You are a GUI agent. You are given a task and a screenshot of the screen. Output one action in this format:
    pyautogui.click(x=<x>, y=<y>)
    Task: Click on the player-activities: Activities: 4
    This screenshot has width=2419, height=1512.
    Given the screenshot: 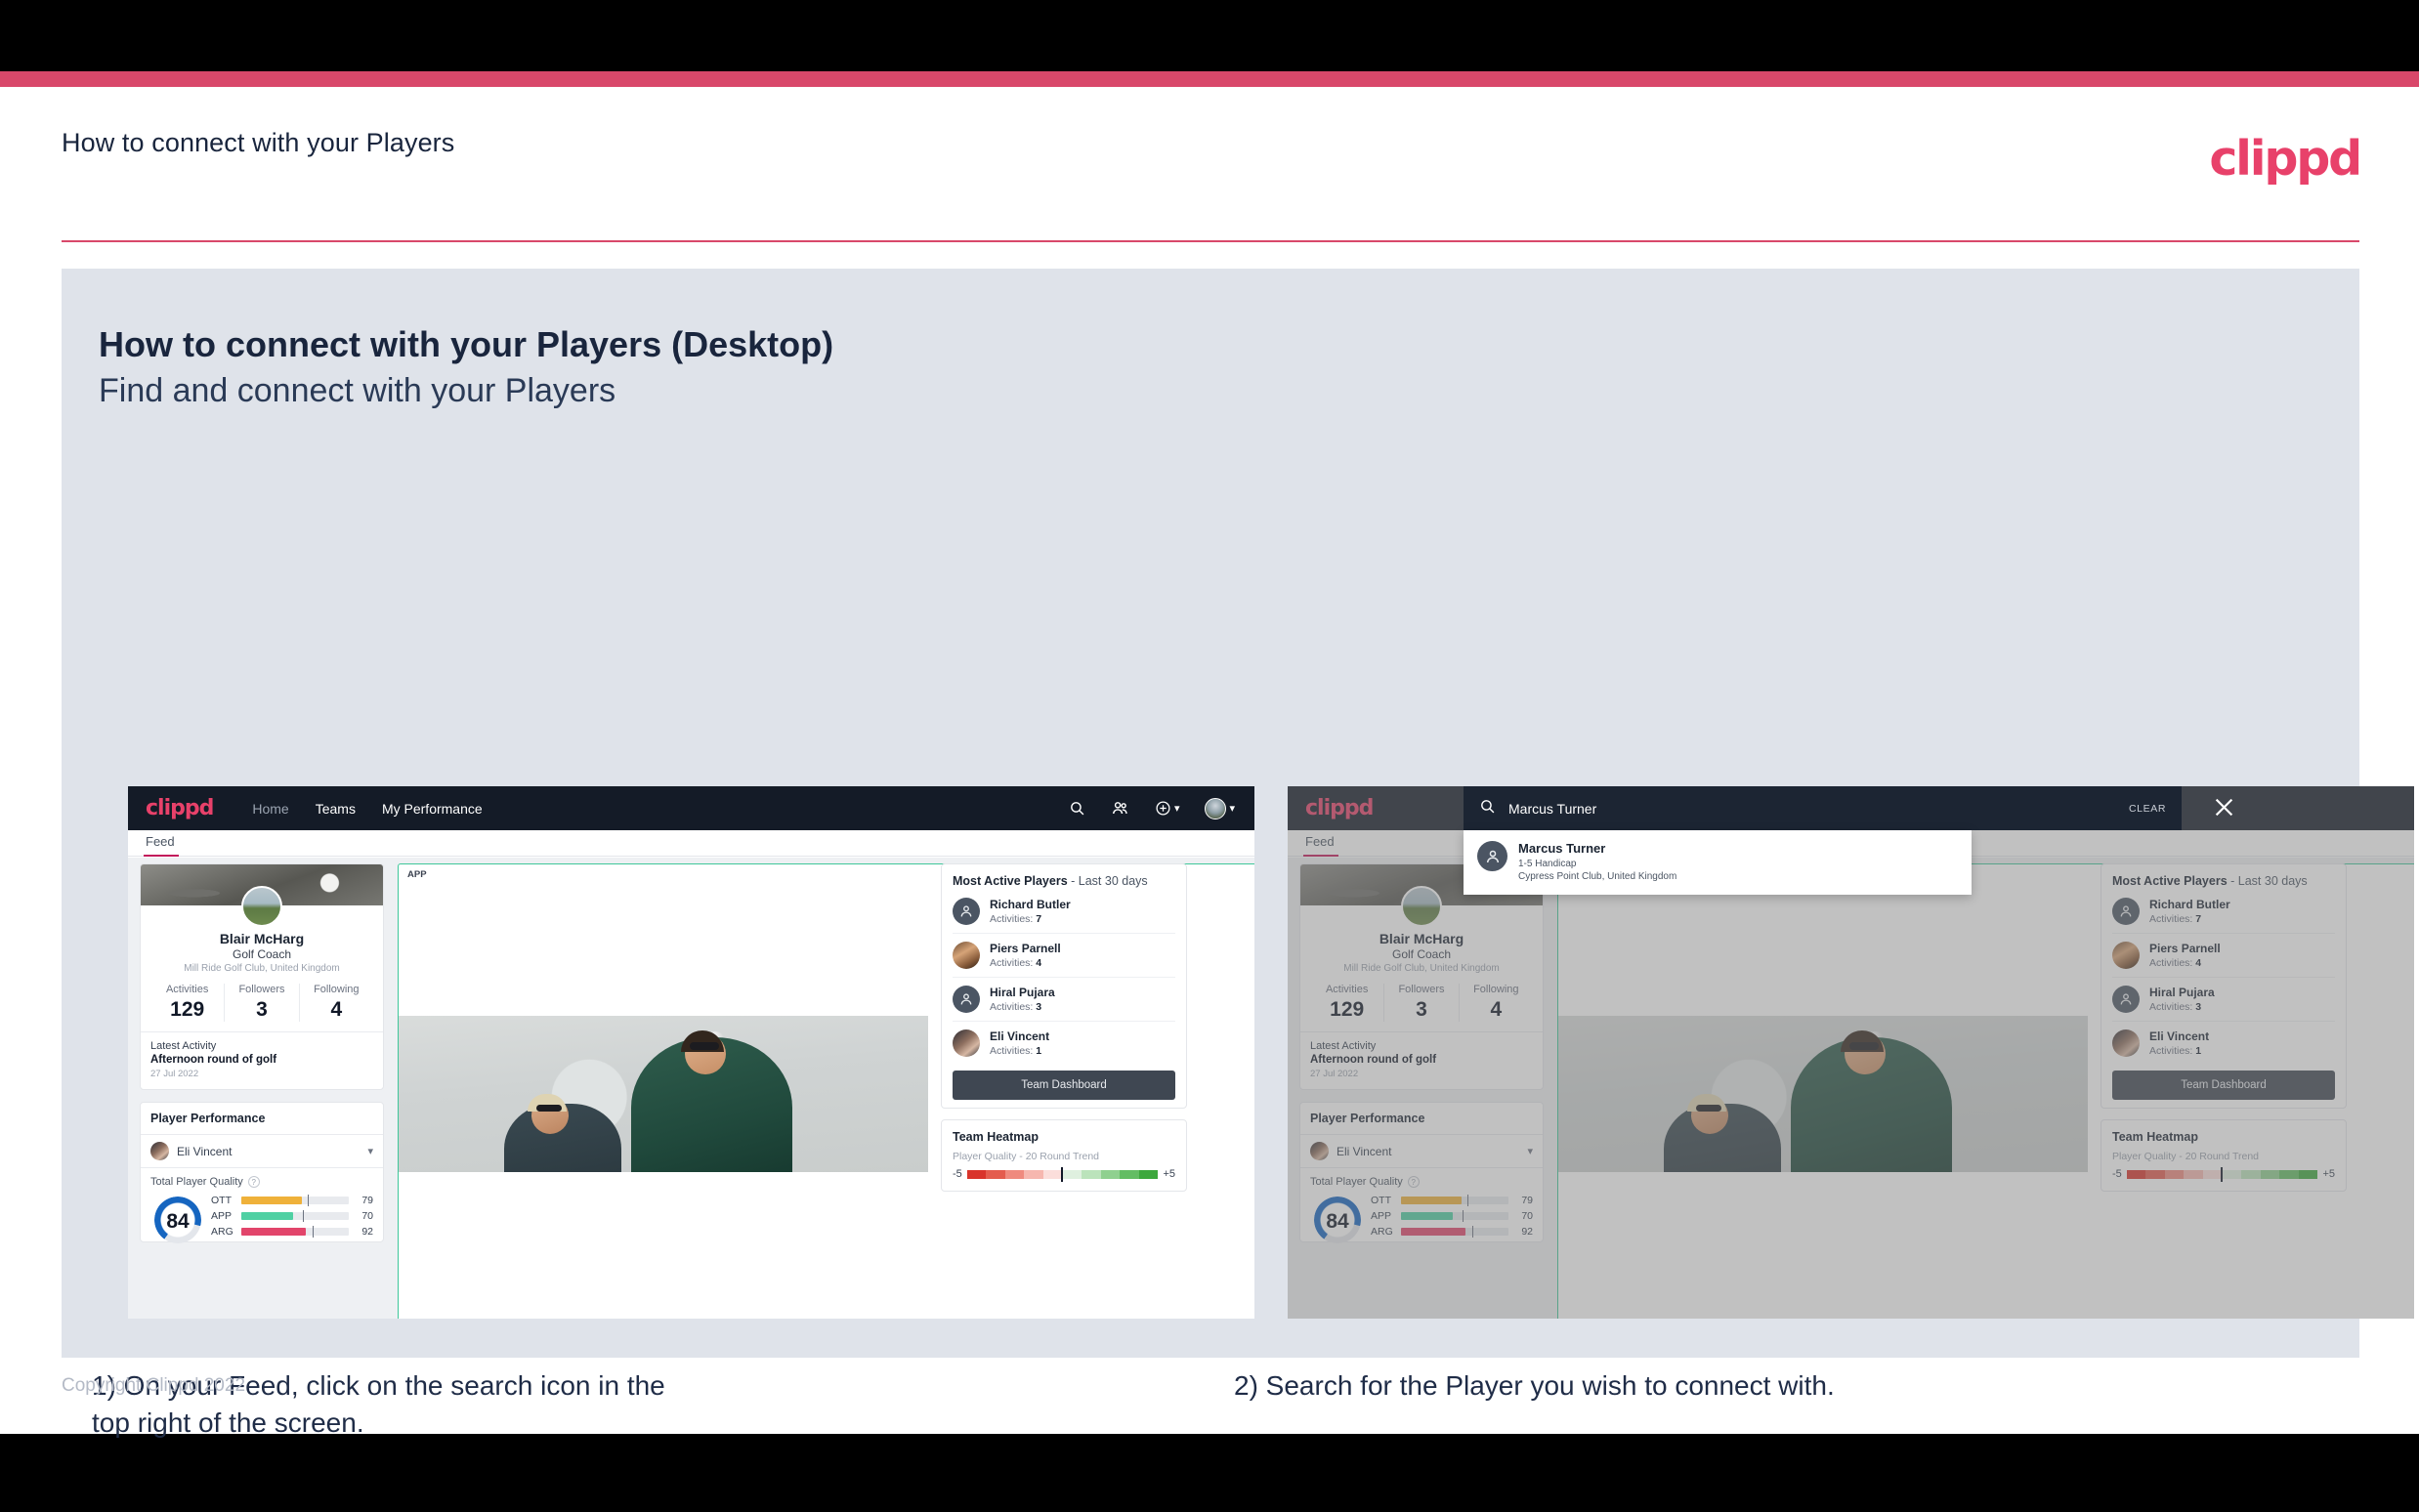 What is the action you would take?
    pyautogui.click(x=1016, y=963)
    